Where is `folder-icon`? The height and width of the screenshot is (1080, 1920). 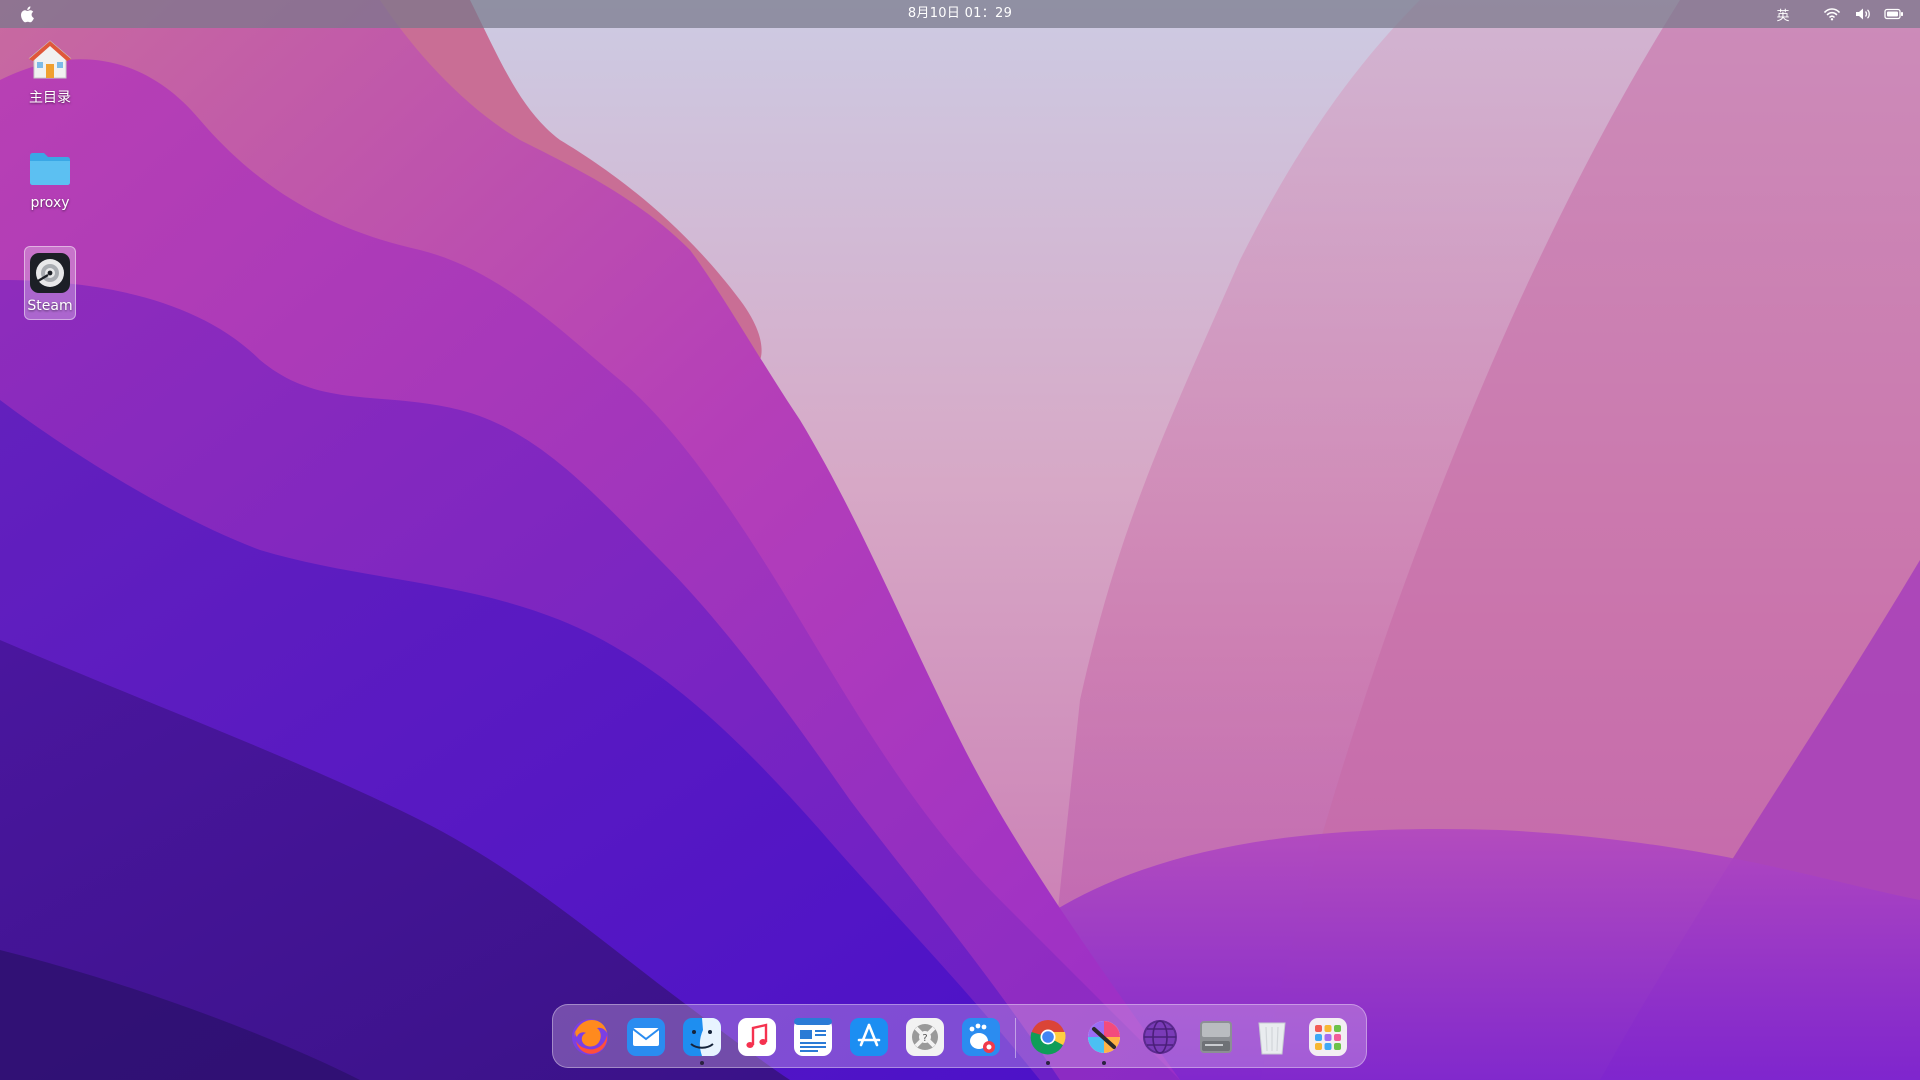 folder-icon is located at coordinates (50, 169).